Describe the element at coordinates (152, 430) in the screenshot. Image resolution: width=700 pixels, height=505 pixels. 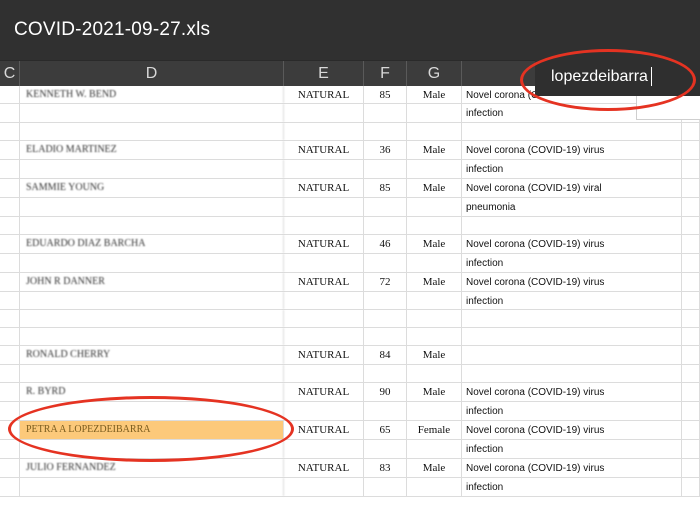
I see `cell-name-highlighted: PETRA A LOPEZDEIBARRA` at that location.